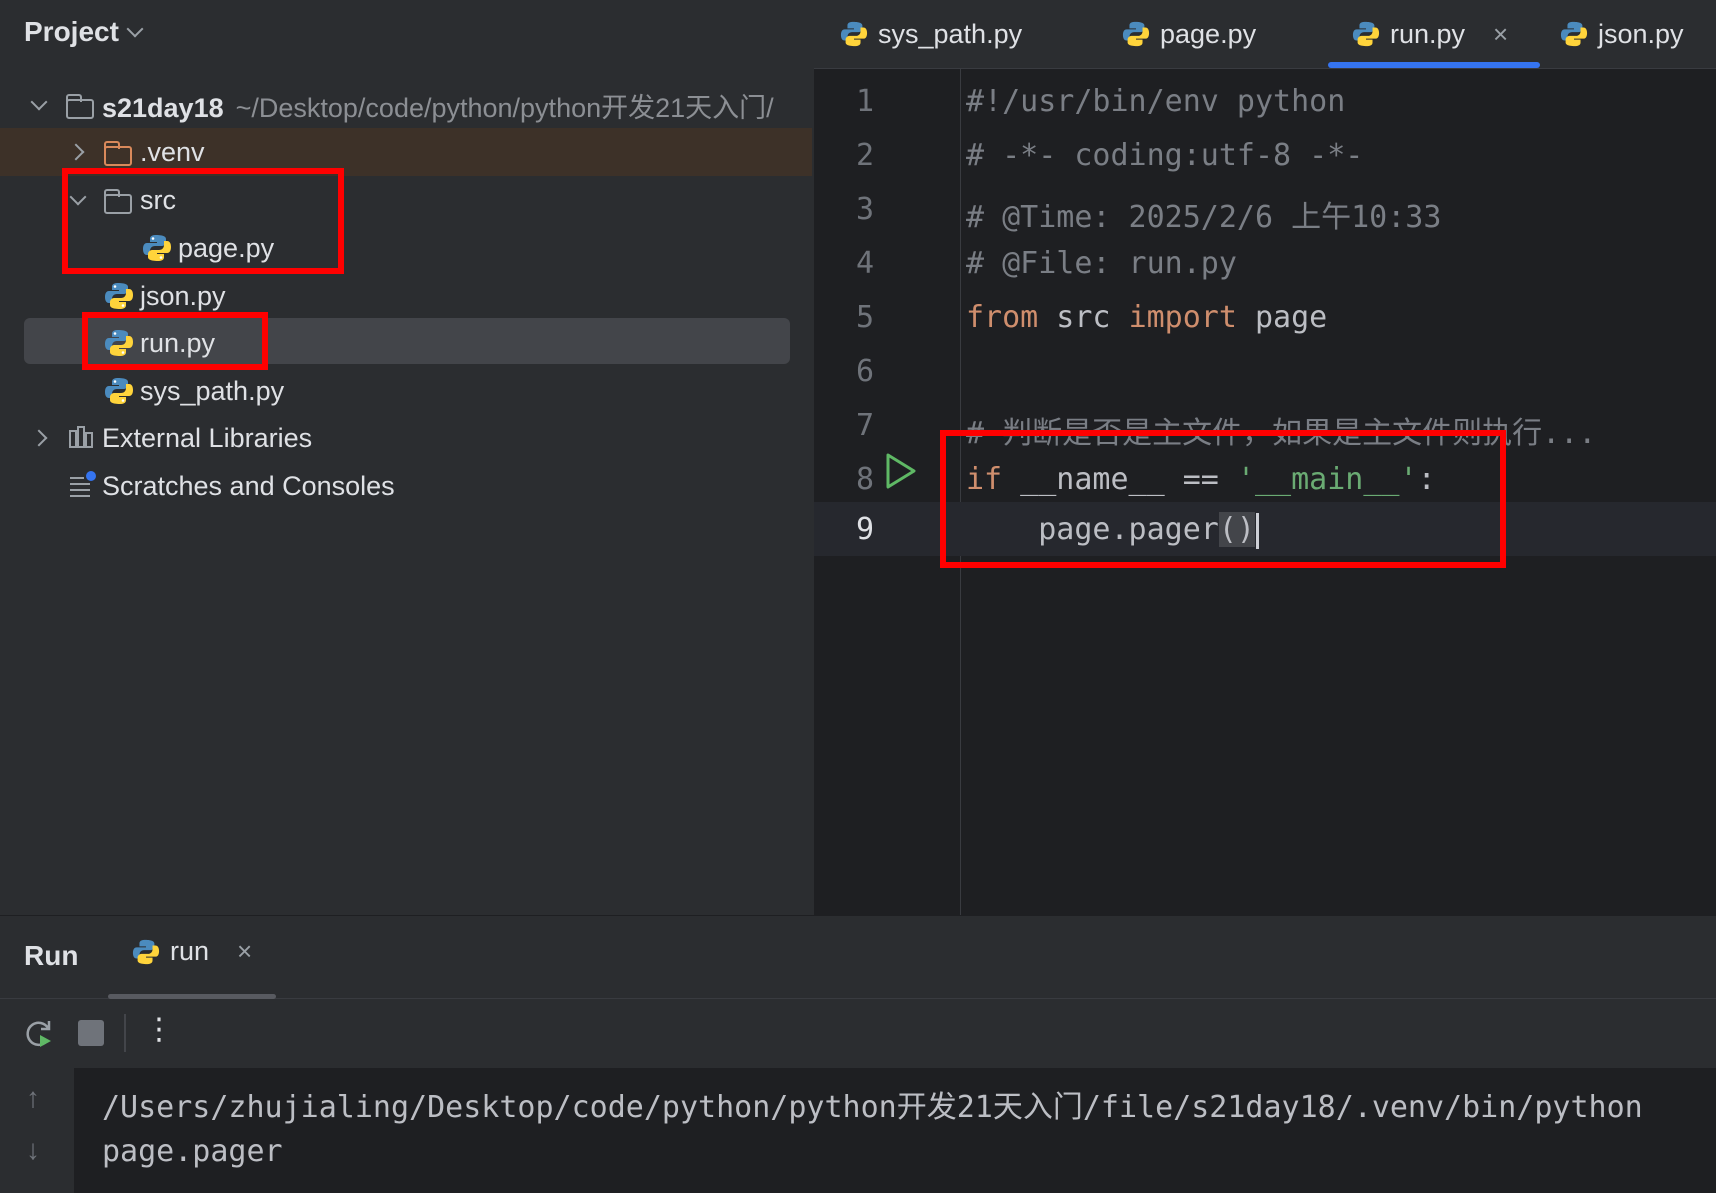  I want to click on code-line-3: 3 # @Time: 2025/2/6 上午10:33, so click(1265, 209).